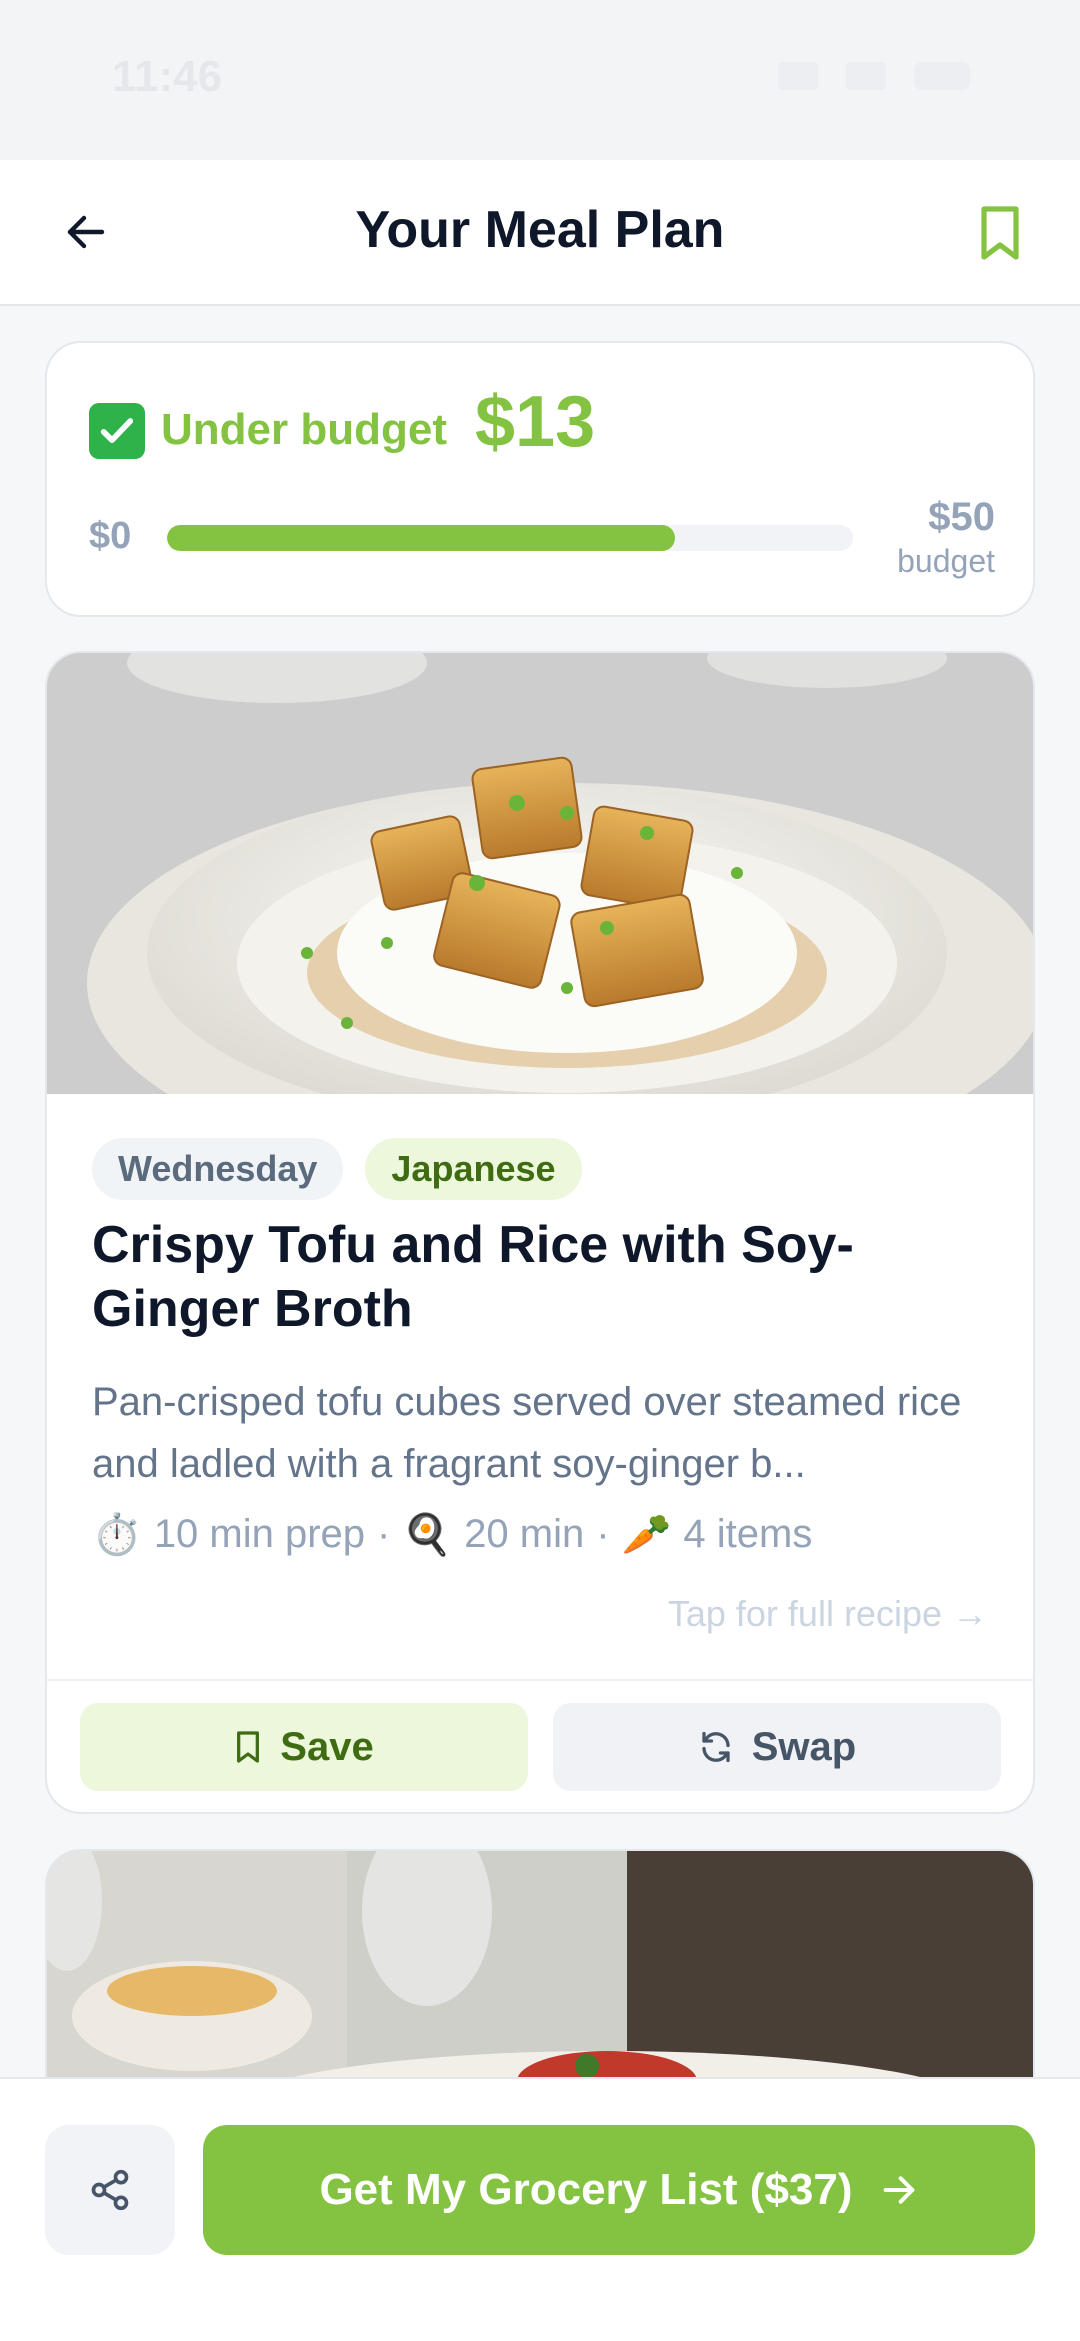  I want to click on save-button-label: Save, so click(327, 1746).